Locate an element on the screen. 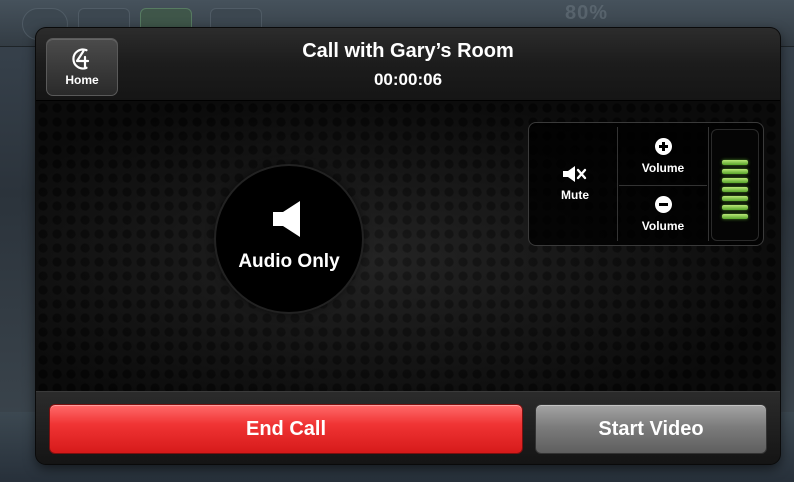  call-header: Home Call with Gary’s Room 00:00:06 is located at coordinates (408, 64).